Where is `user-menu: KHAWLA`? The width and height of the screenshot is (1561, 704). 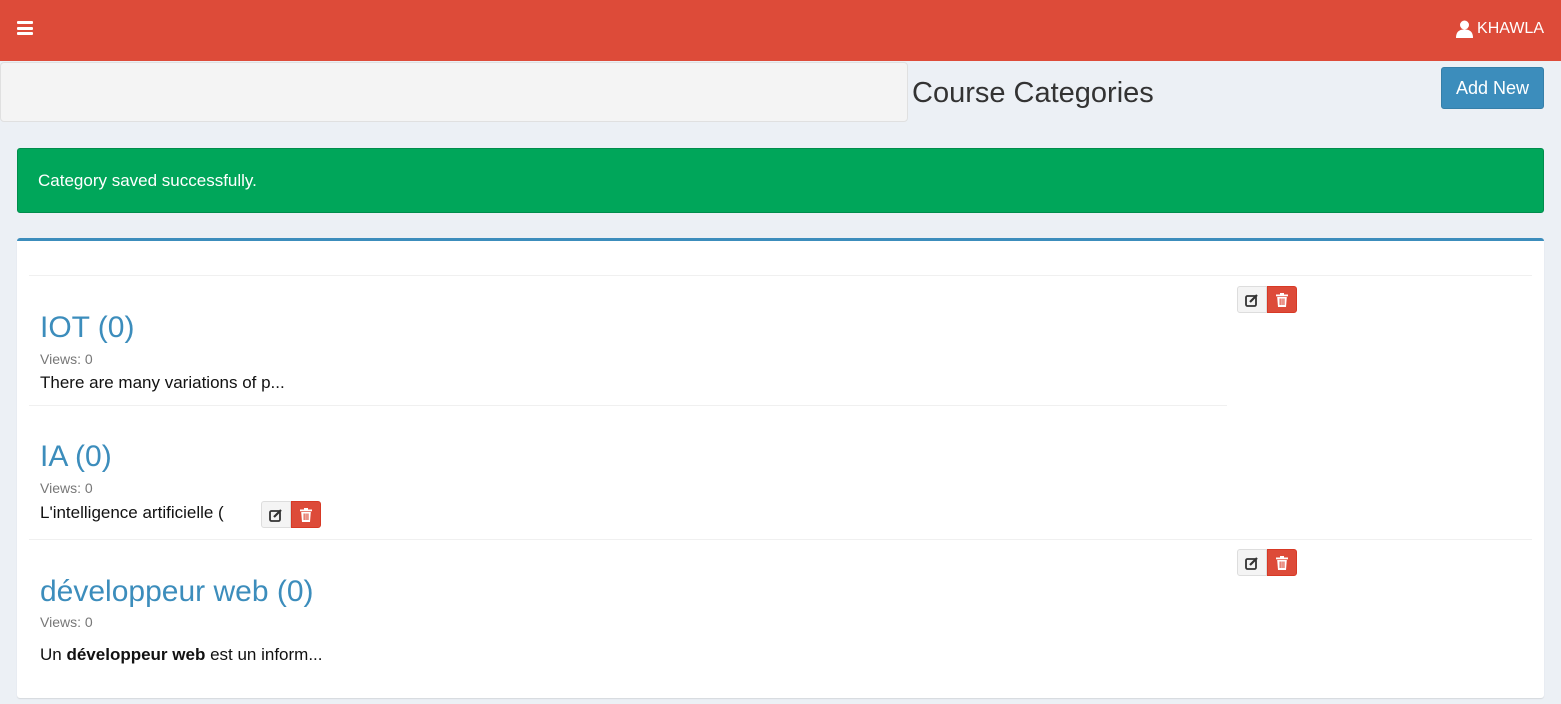 user-menu: KHAWLA is located at coordinates (1500, 29).